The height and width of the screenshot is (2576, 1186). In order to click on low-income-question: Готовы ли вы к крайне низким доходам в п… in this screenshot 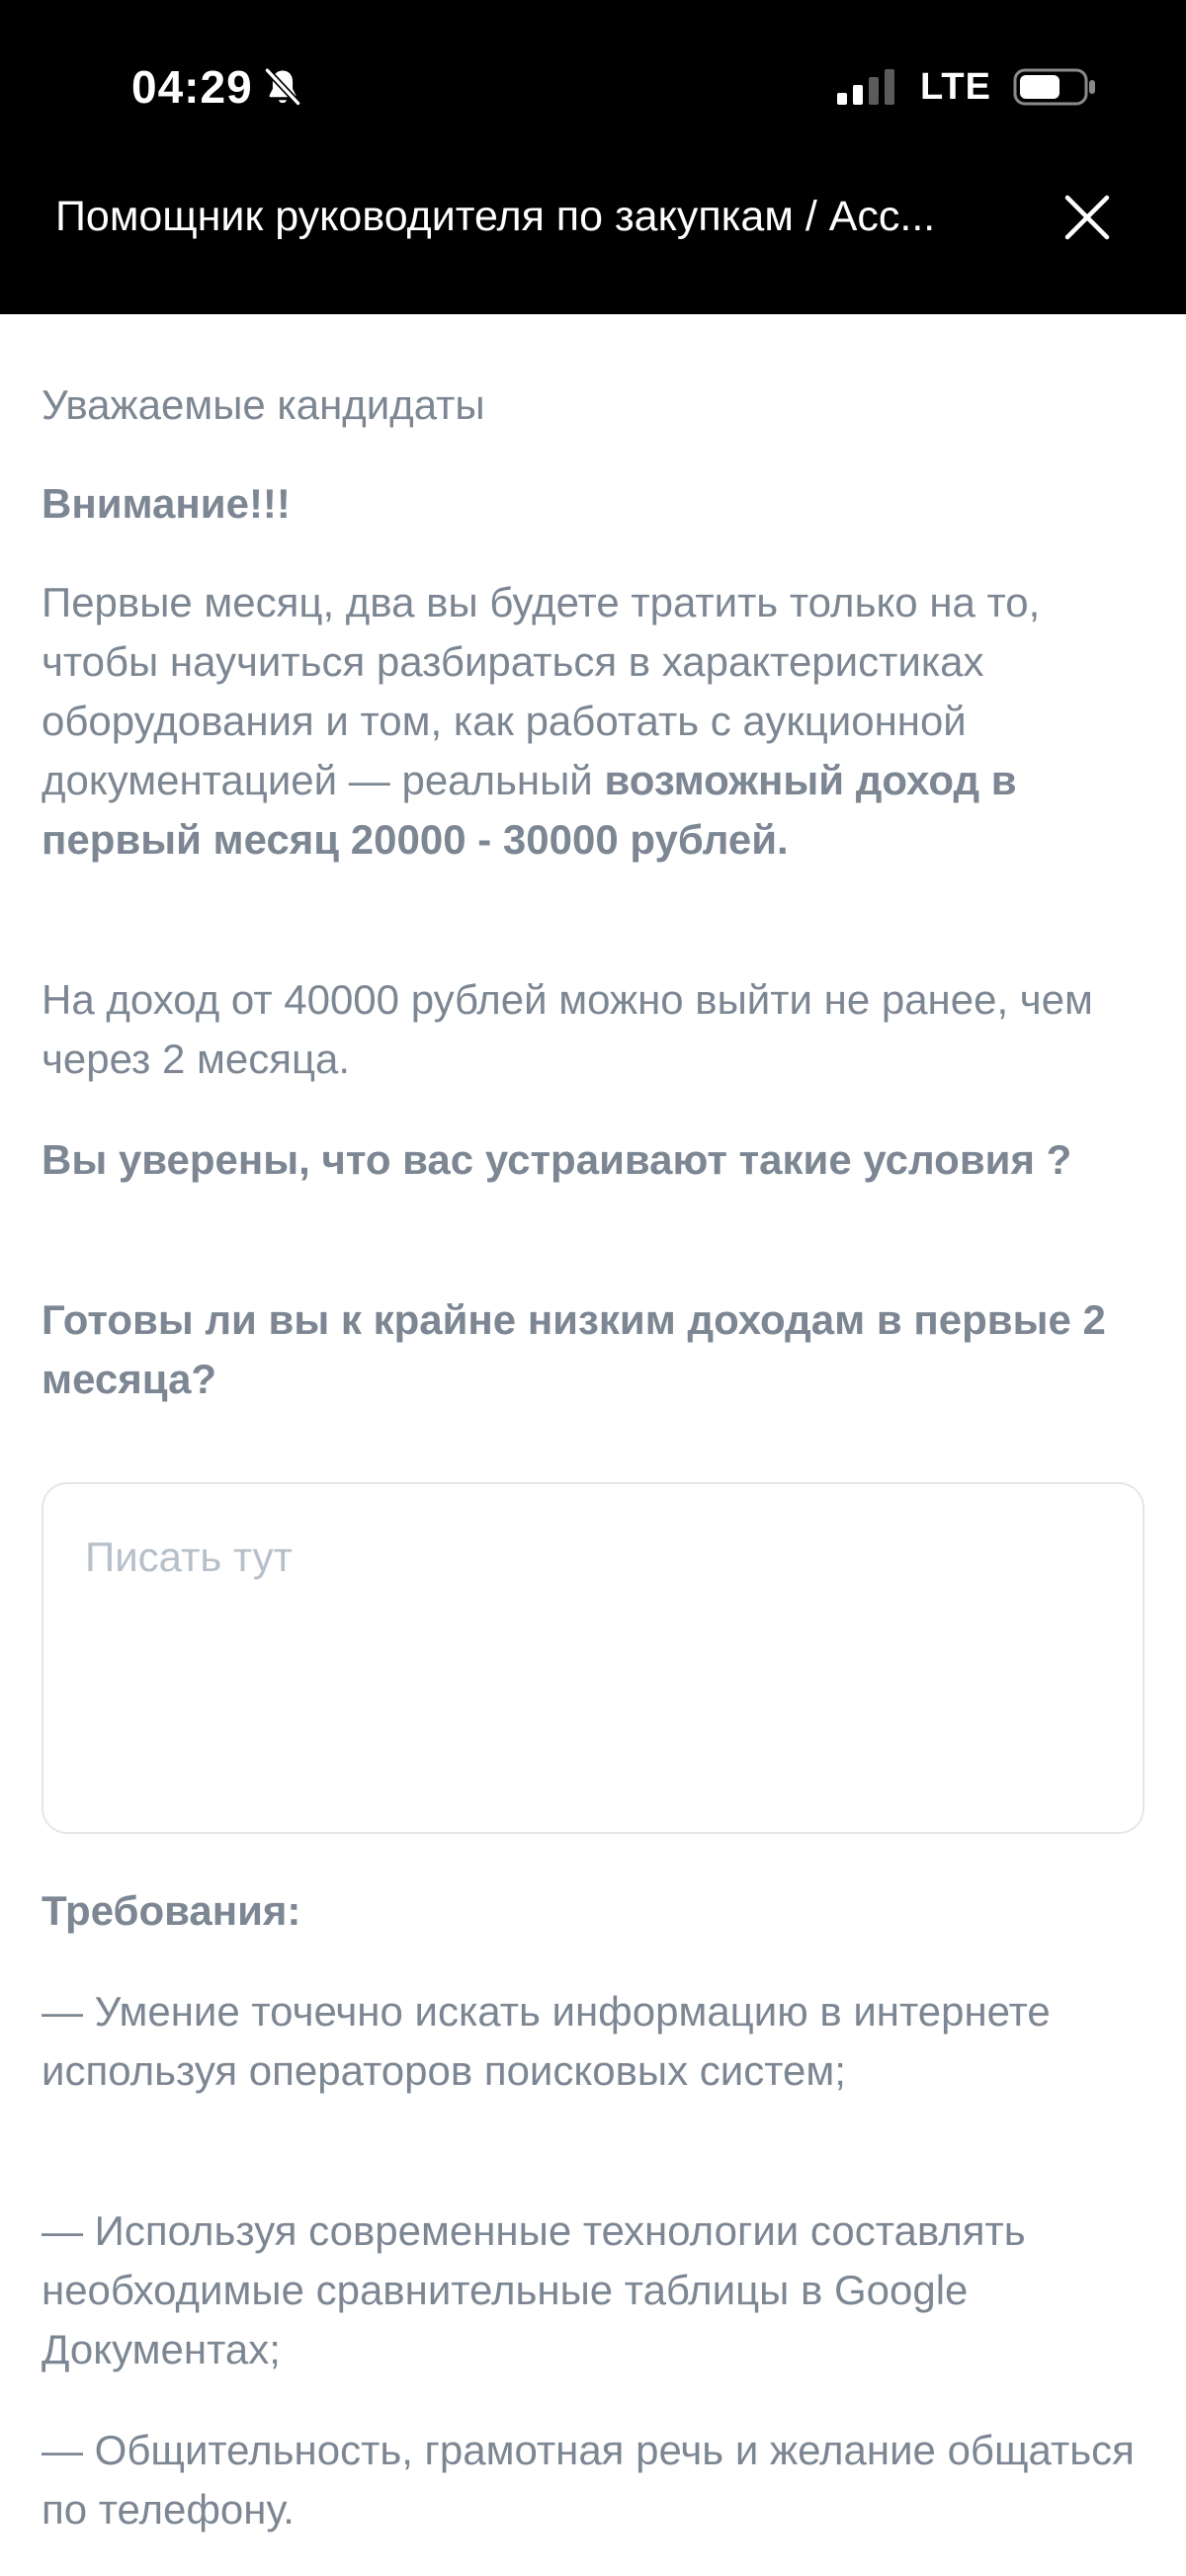, I will do `click(574, 1349)`.